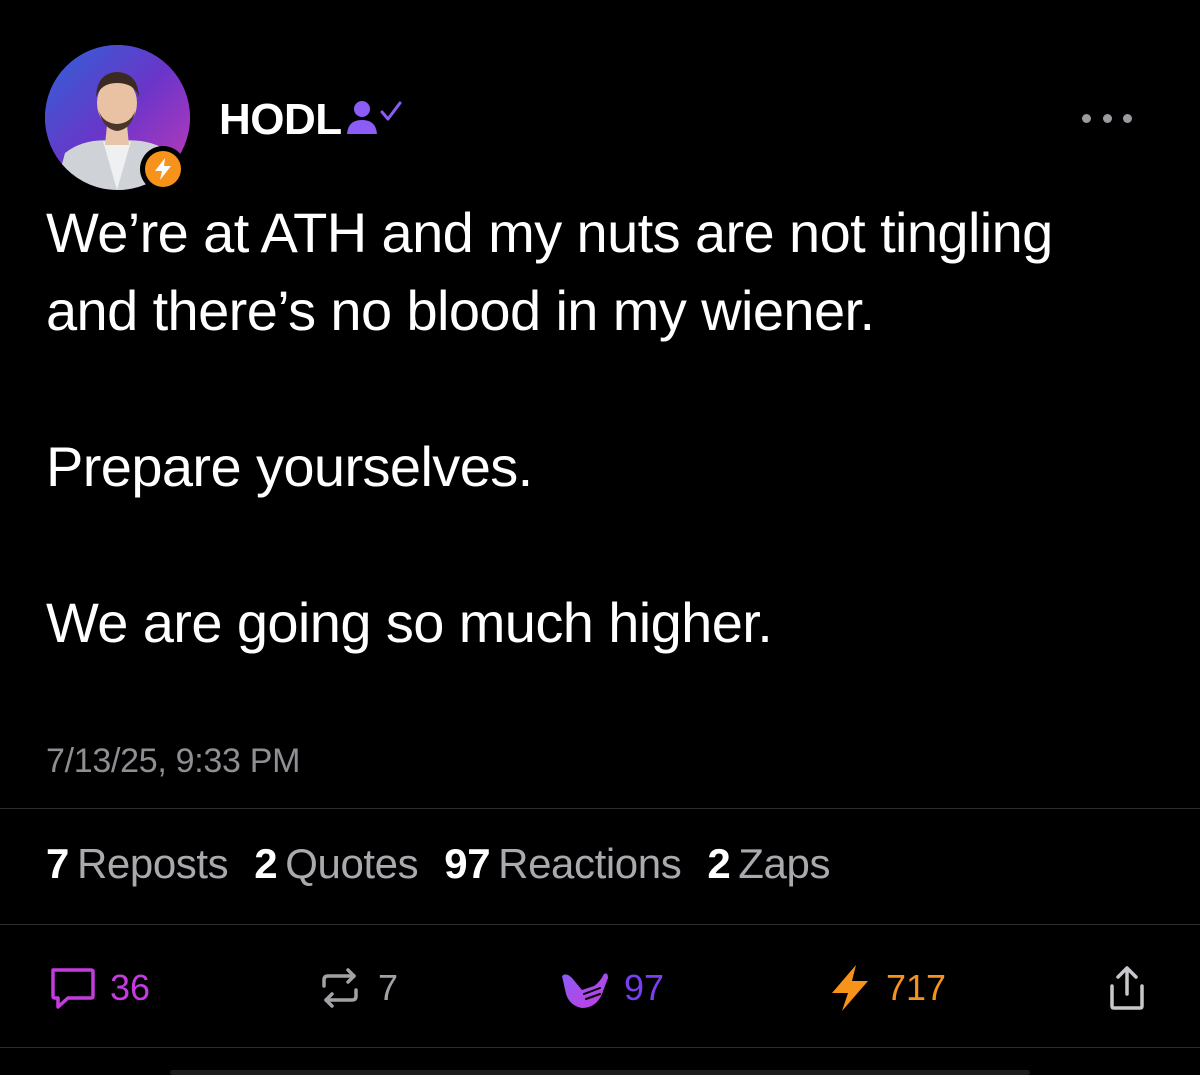  What do you see at coordinates (850, 988) in the screenshot?
I see `zap-icon` at bounding box center [850, 988].